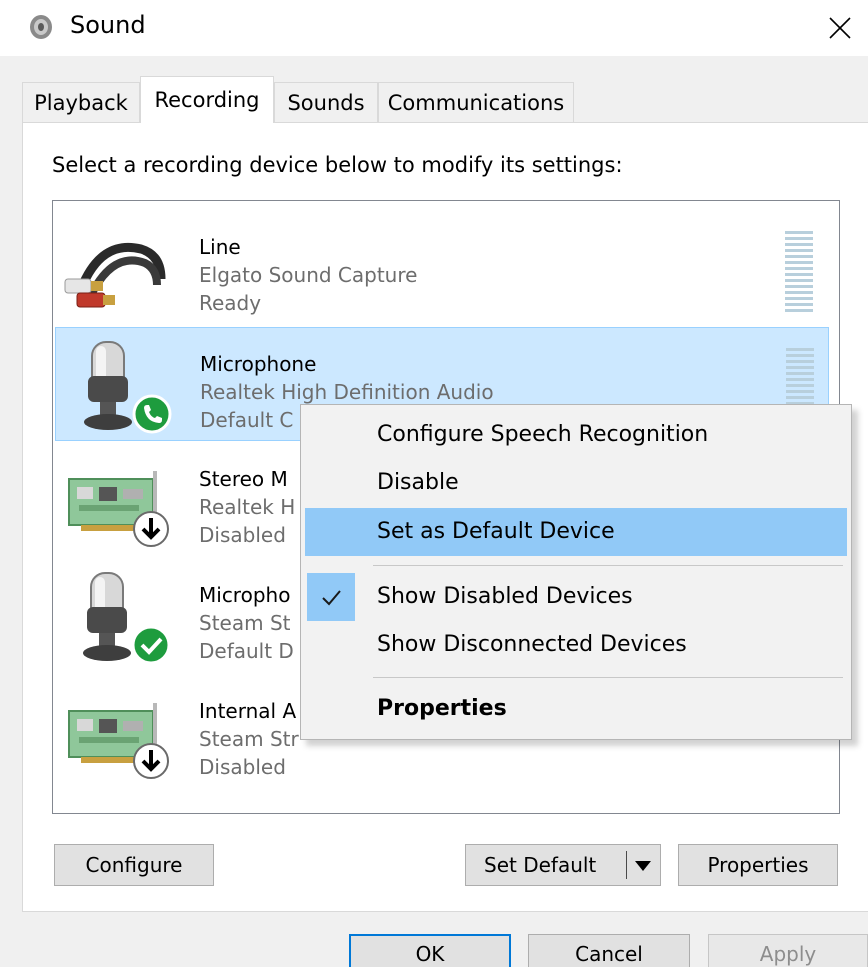  I want to click on device-status: Default C, so click(247, 420).